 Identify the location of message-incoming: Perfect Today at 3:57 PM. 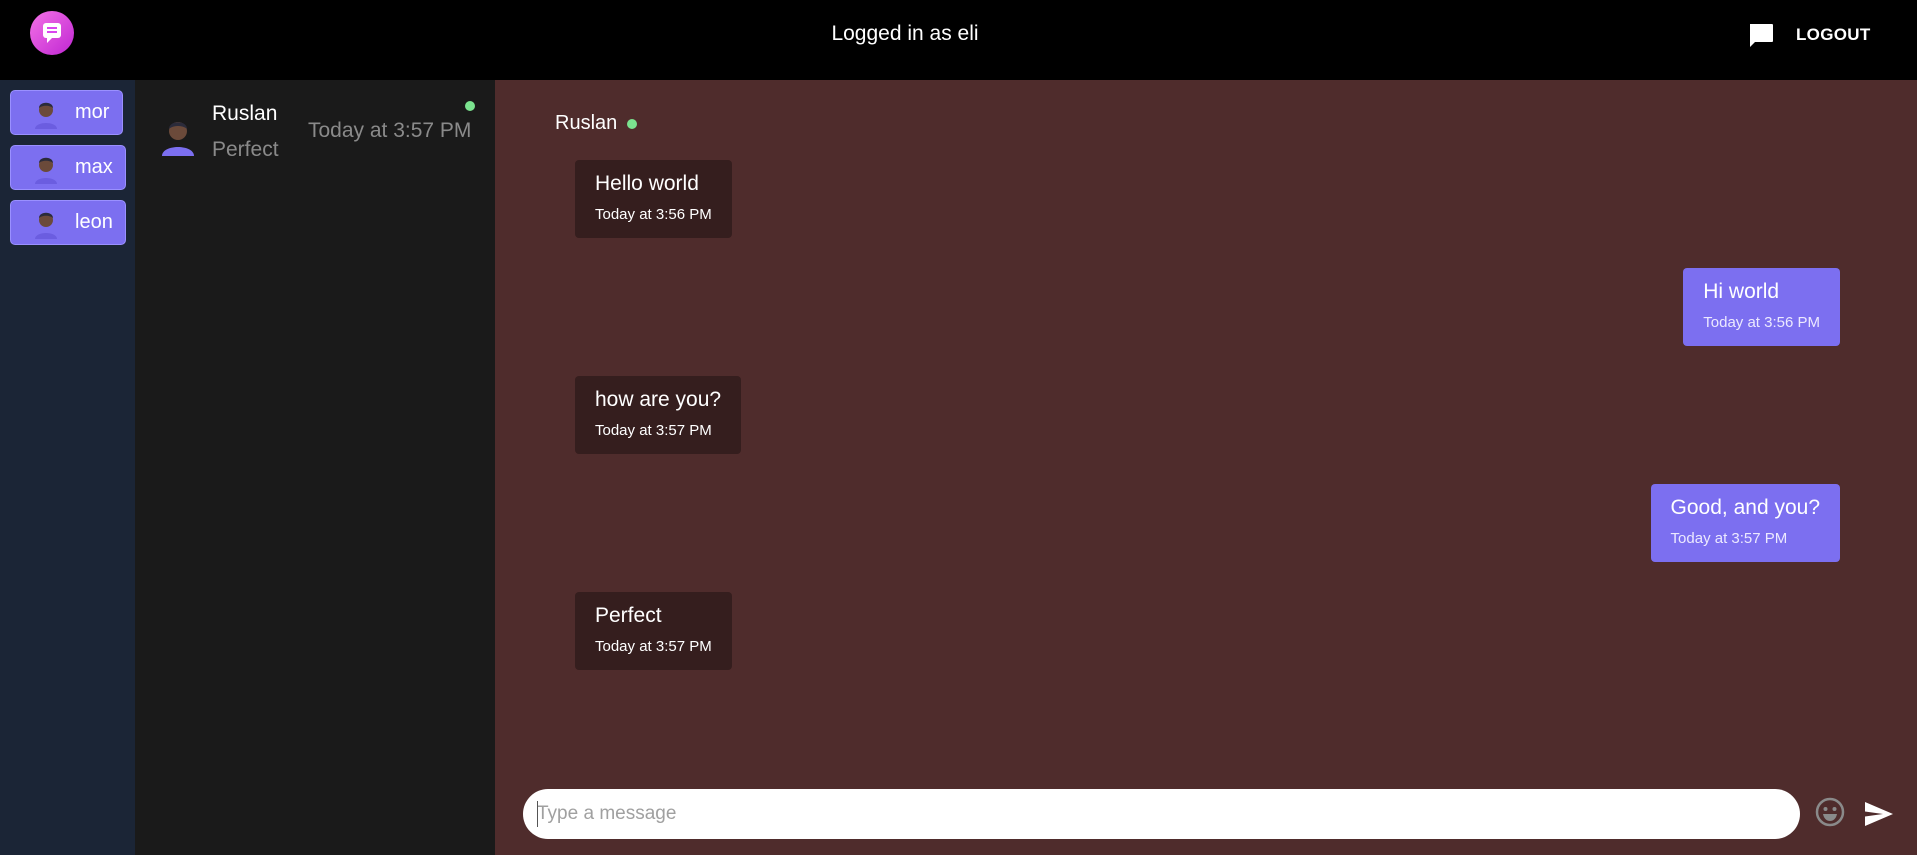
(653, 631).